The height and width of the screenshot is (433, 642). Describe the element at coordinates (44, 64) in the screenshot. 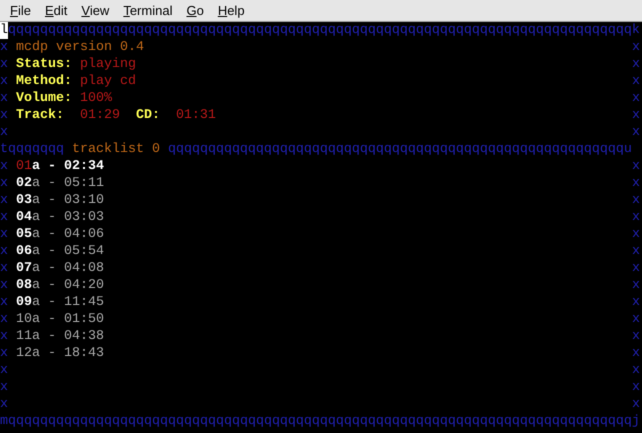

I see `field-label: Status:` at that location.